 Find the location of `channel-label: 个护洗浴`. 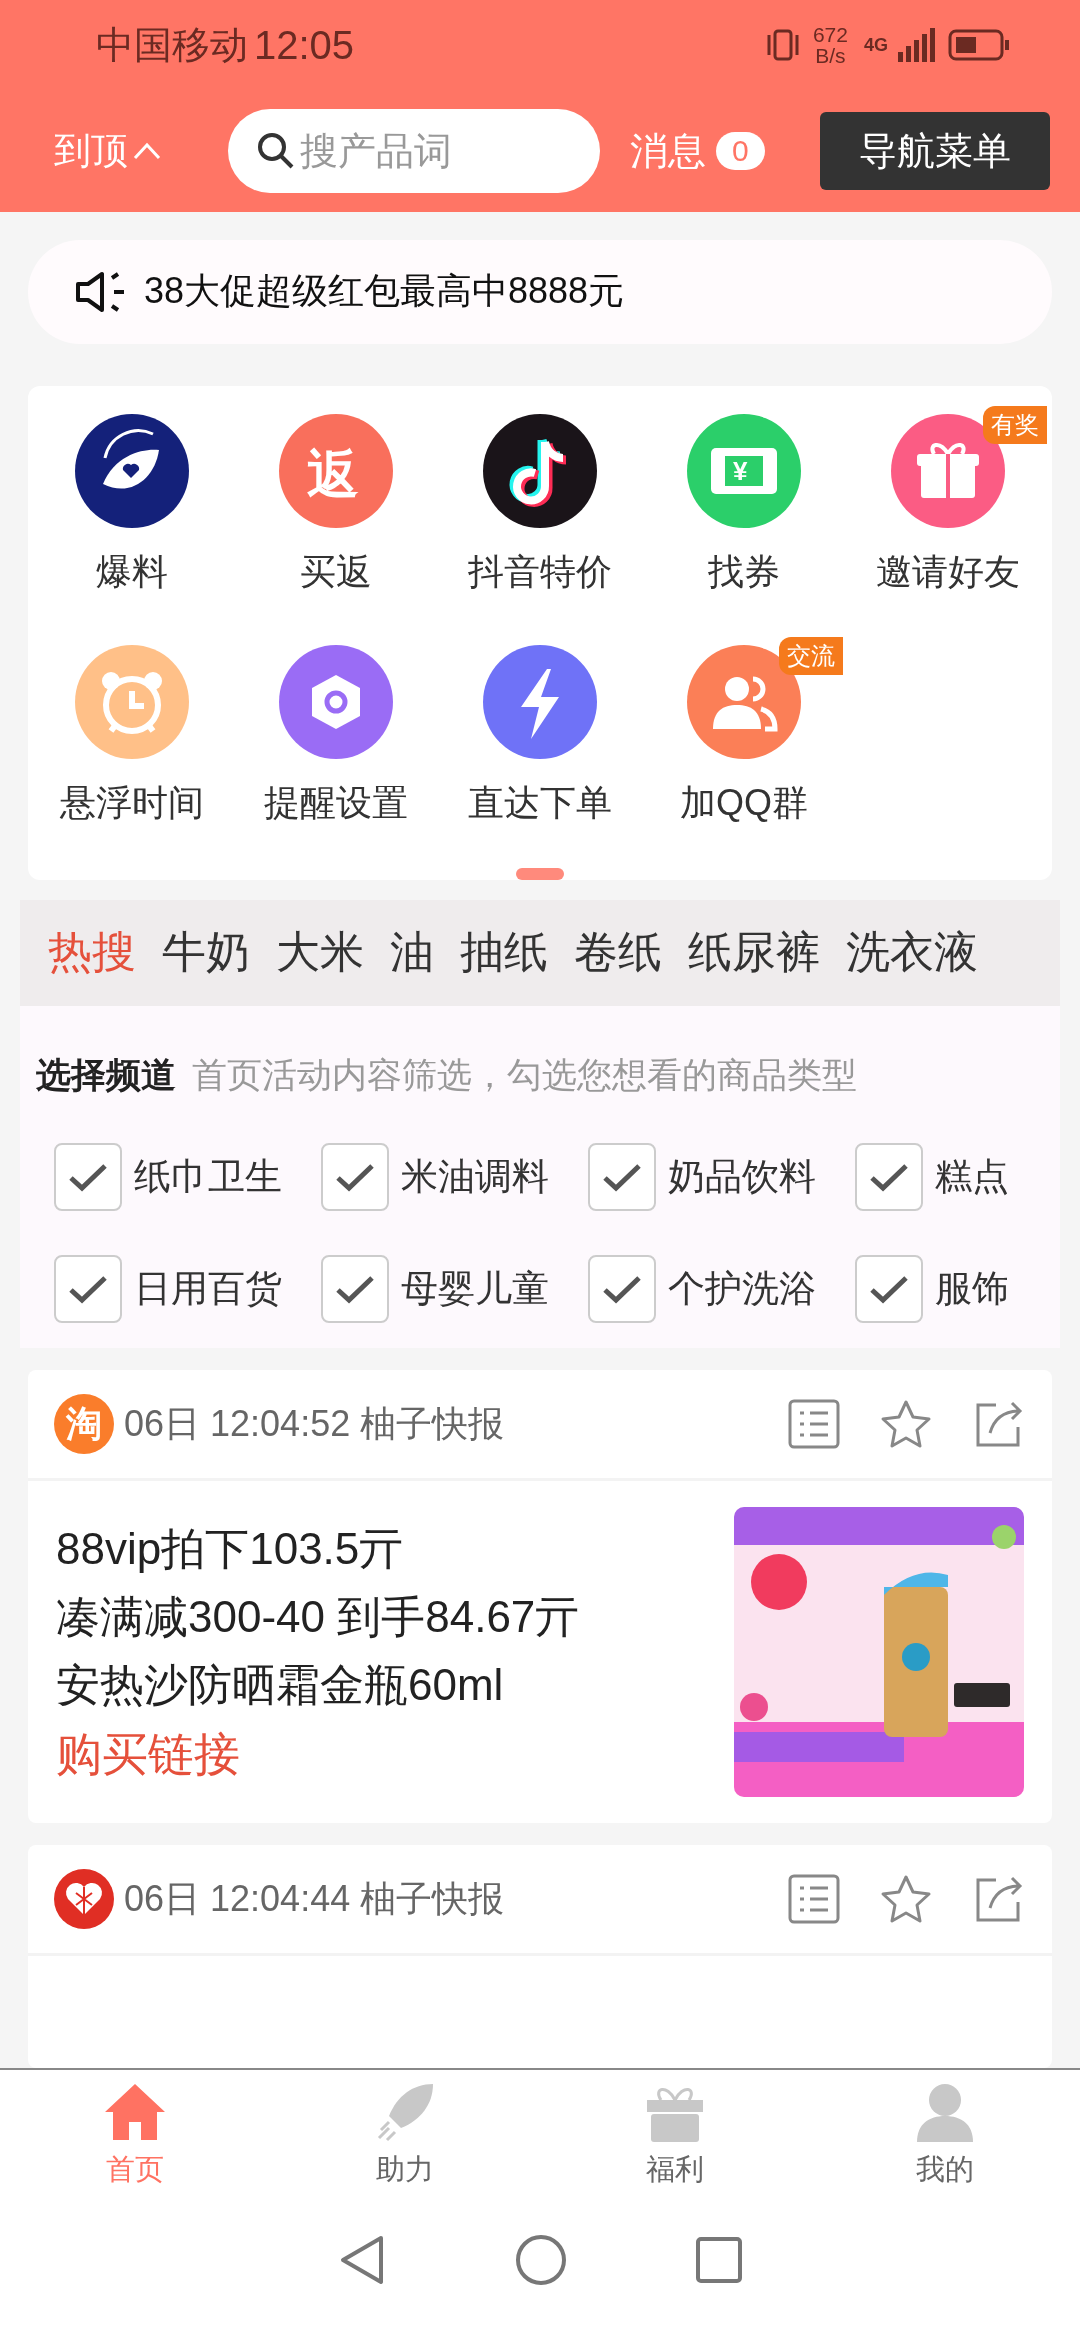

channel-label: 个护洗浴 is located at coordinates (742, 1288).